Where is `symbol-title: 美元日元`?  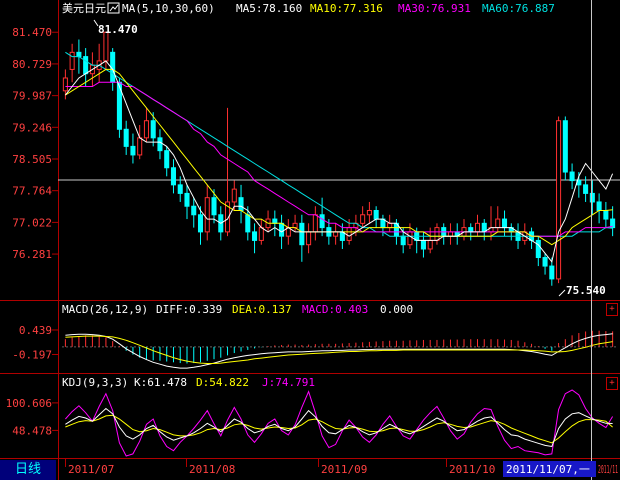
symbol-title: 美元日元 is located at coordinates (84, 8).